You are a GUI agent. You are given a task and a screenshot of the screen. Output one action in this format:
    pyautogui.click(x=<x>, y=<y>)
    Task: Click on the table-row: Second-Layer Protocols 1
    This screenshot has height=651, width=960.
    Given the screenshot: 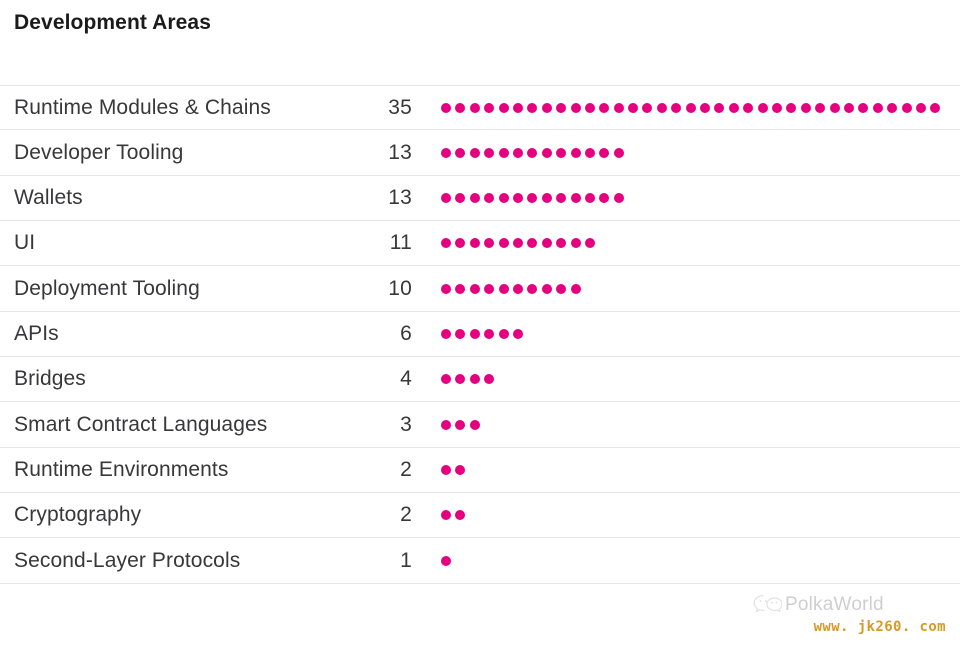 What is the action you would take?
    pyautogui.click(x=480, y=561)
    